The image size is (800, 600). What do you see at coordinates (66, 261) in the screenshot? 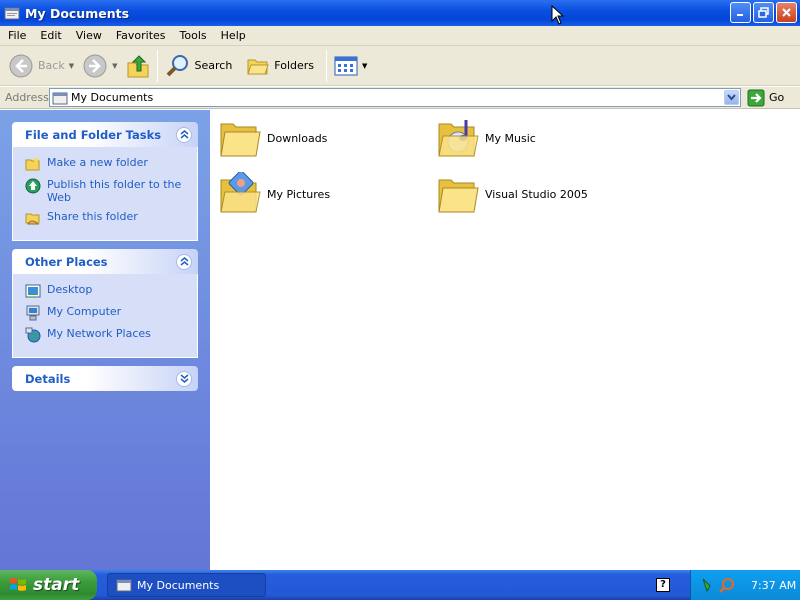
I see `panel-title: Other Places` at bounding box center [66, 261].